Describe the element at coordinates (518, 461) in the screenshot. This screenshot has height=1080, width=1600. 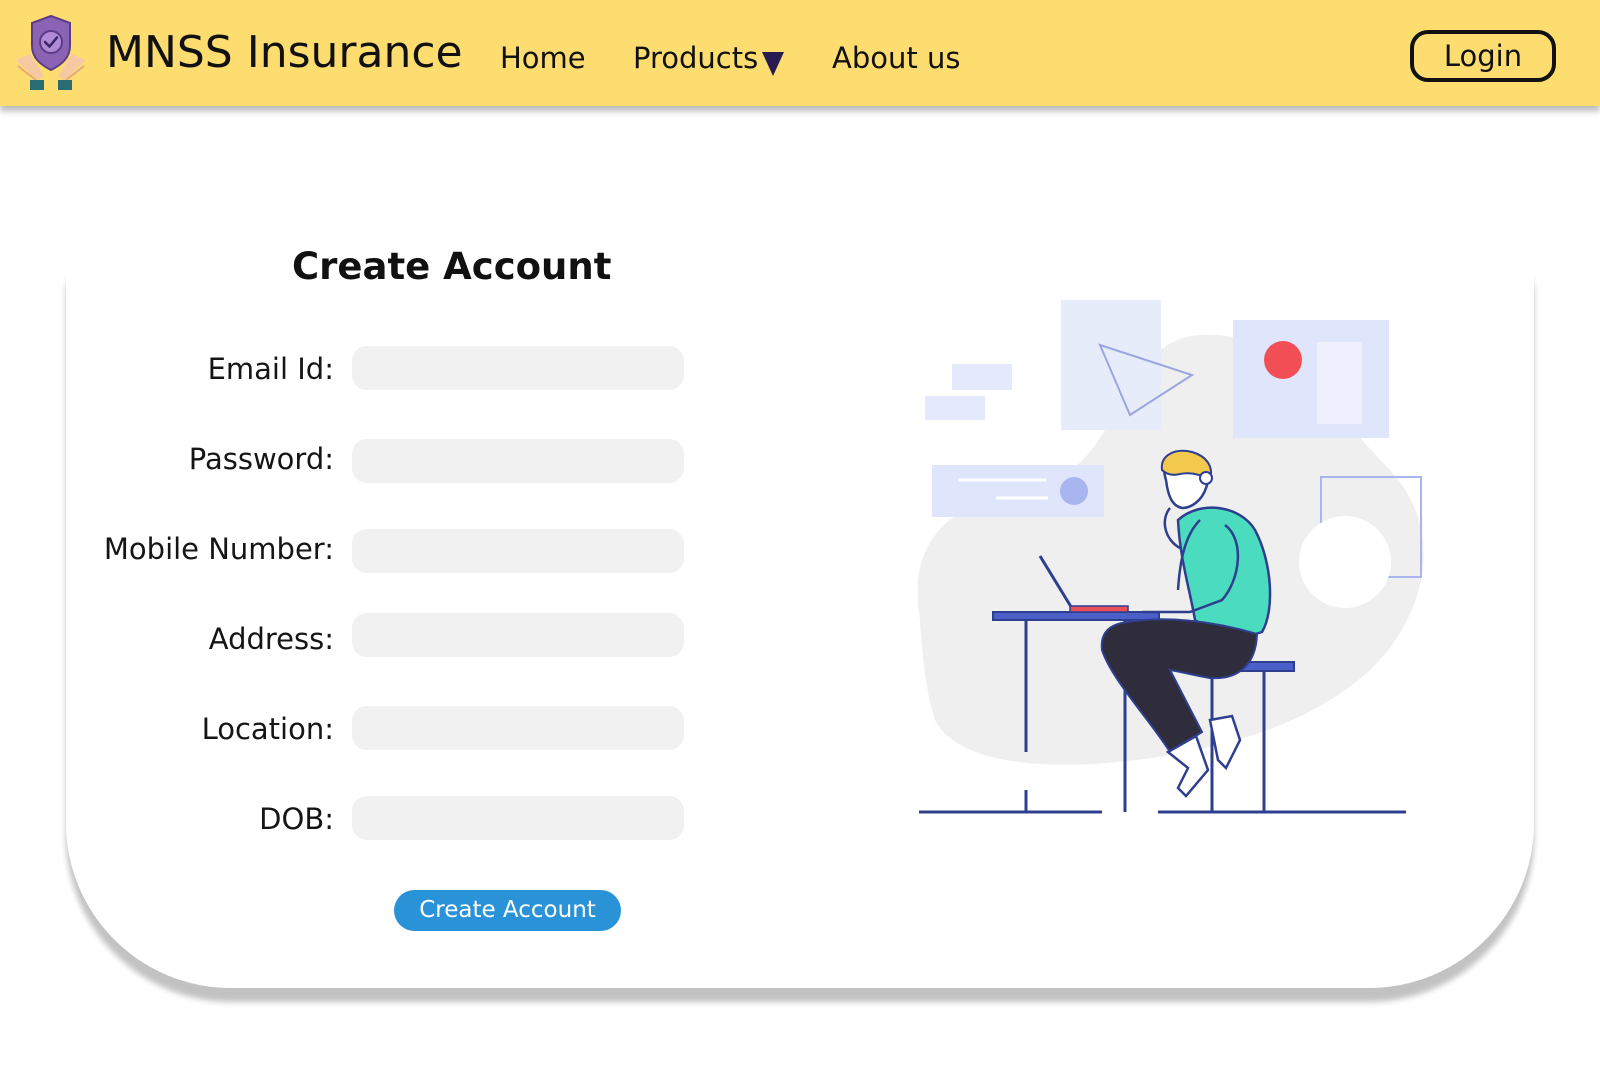
I see `password-field` at that location.